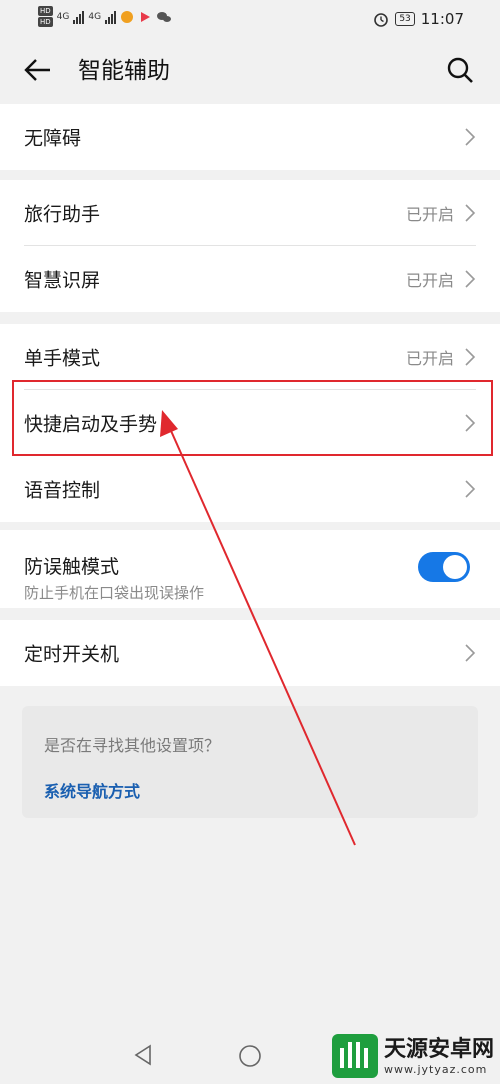 The width and height of the screenshot is (500, 1084). I want to click on nav-home-icon, so click(250, 1056).